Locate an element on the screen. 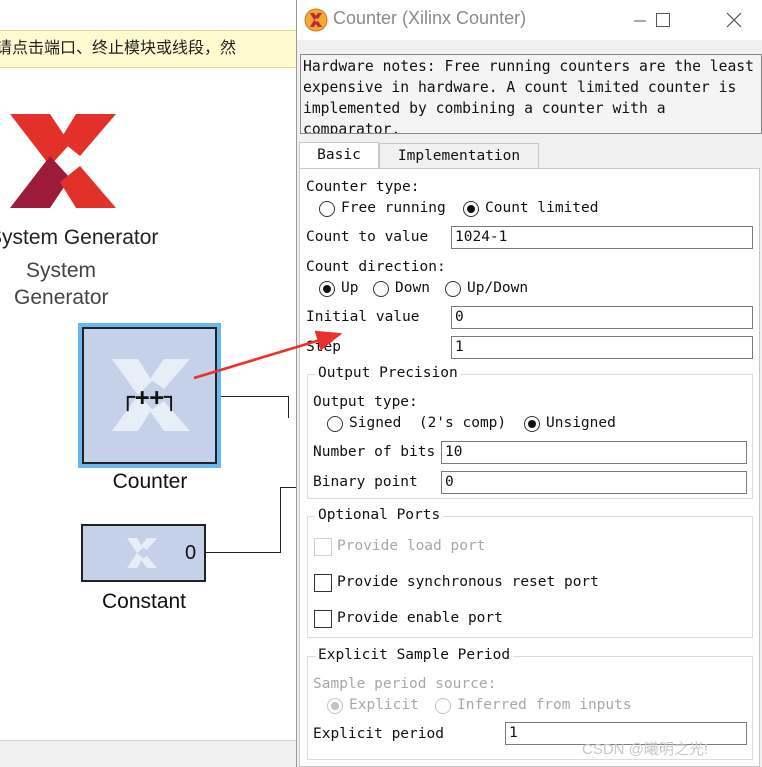 Image resolution: width=762 pixels, height=767 pixels. reset-port-label: Provide synchronous reset port is located at coordinates (468, 582).